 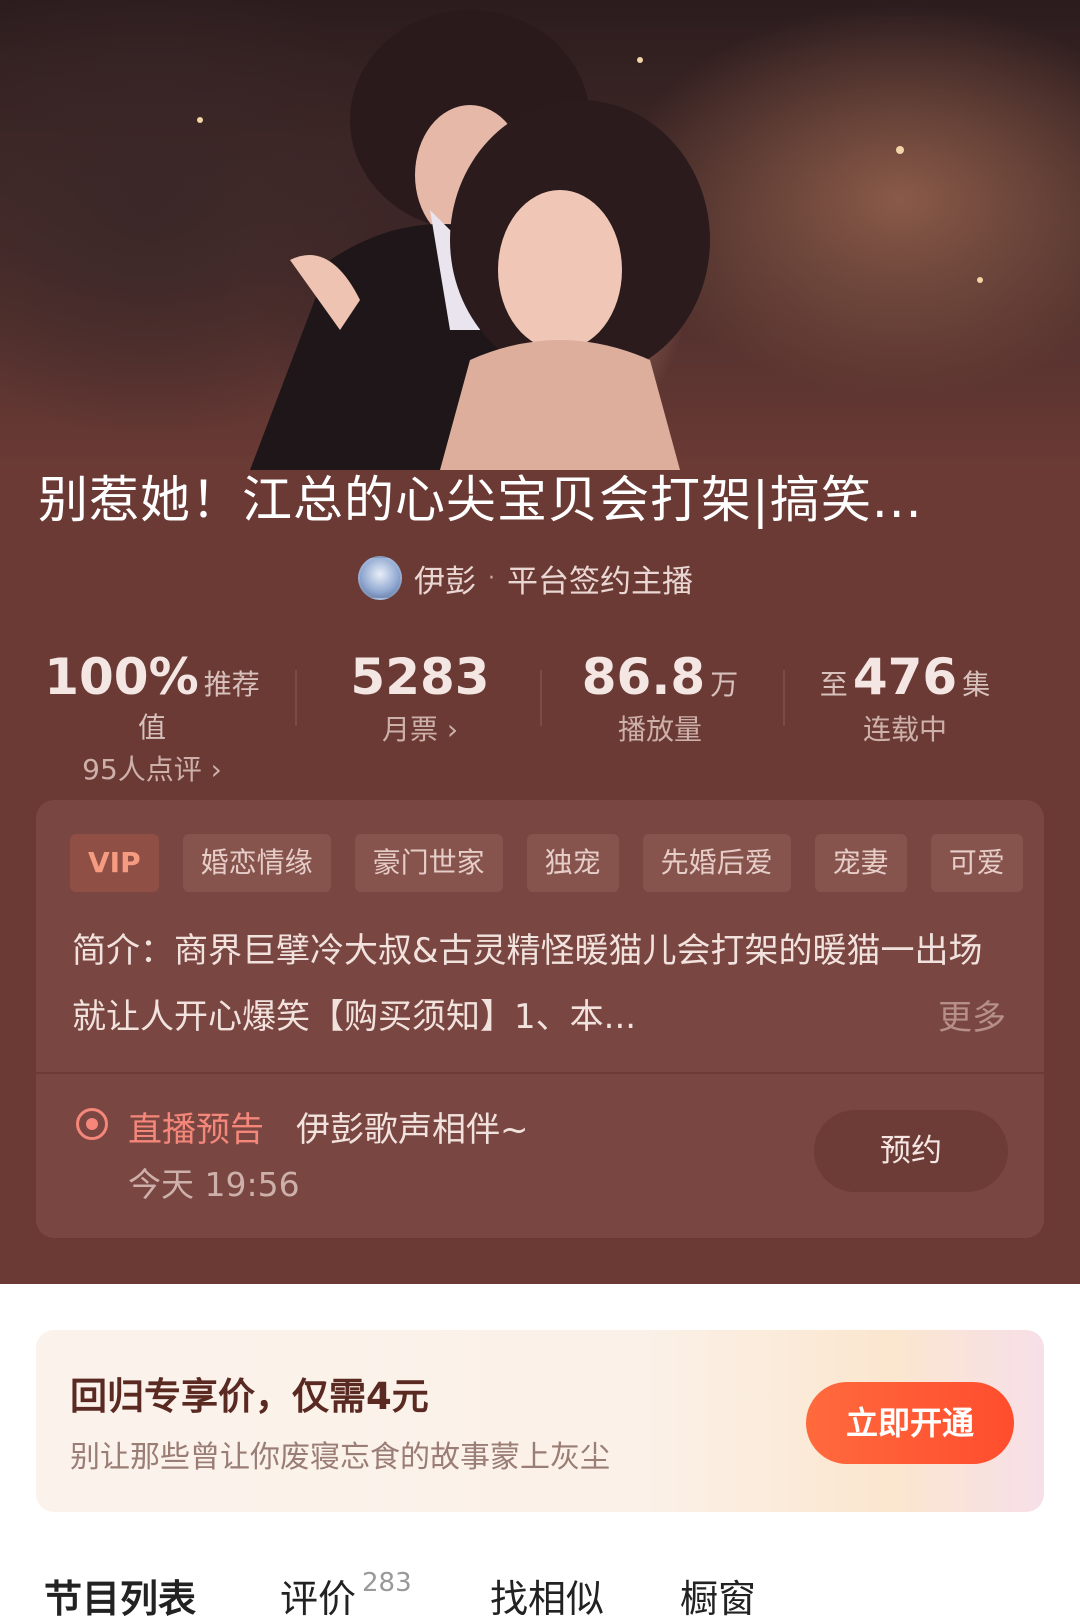 I want to click on live-preview-time: 今天 19:56, so click(x=214, y=1184).